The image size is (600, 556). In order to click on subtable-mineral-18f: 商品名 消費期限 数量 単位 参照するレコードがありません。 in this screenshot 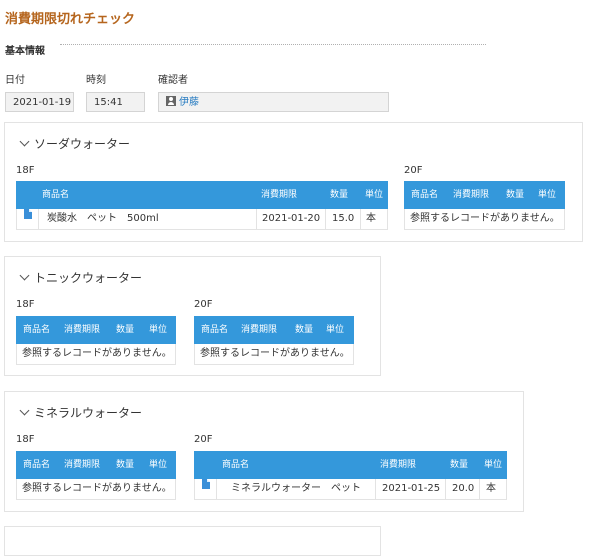, I will do `click(96, 475)`.